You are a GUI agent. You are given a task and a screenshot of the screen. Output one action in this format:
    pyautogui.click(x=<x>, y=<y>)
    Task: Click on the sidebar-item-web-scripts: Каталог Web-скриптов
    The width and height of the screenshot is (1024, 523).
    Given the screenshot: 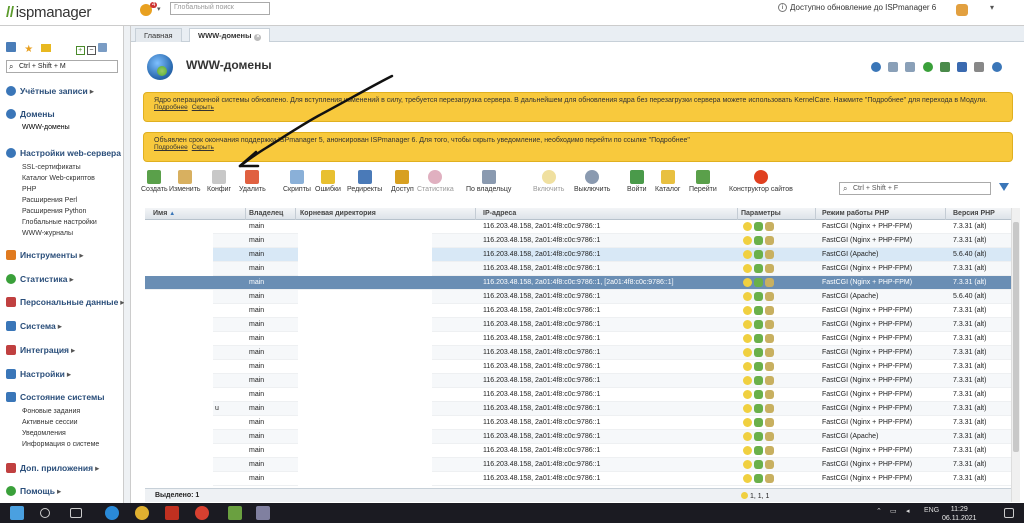 What is the action you would take?
    pyautogui.click(x=58, y=178)
    